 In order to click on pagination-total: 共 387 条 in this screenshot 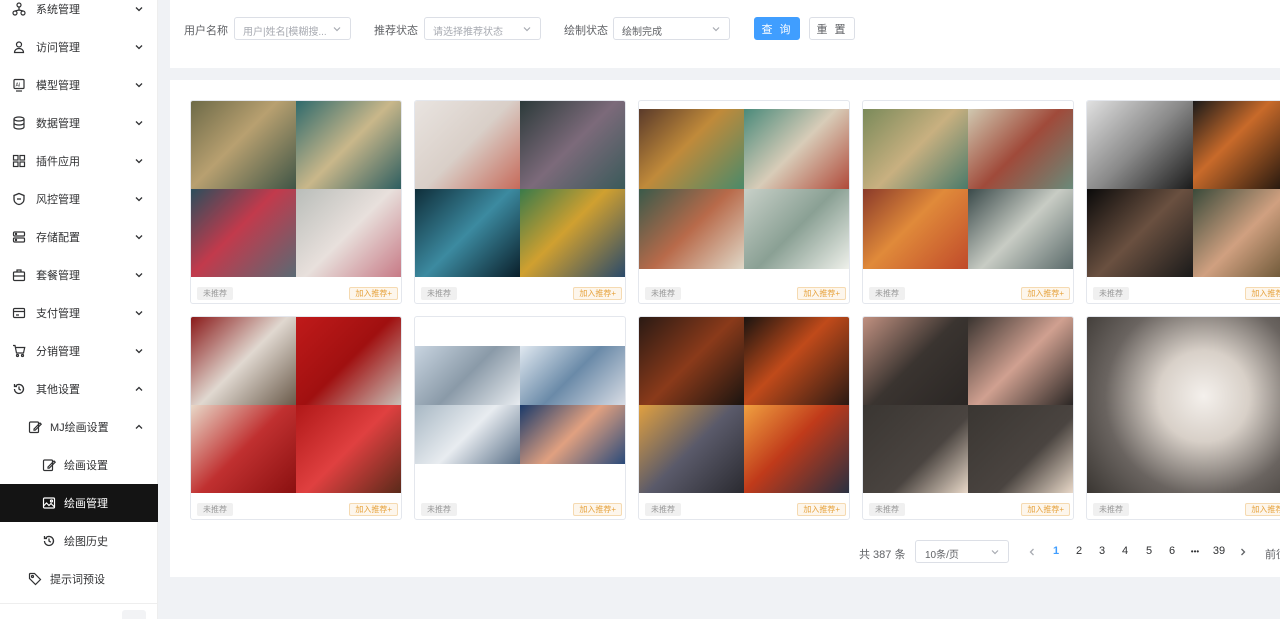, I will do `click(882, 555)`.